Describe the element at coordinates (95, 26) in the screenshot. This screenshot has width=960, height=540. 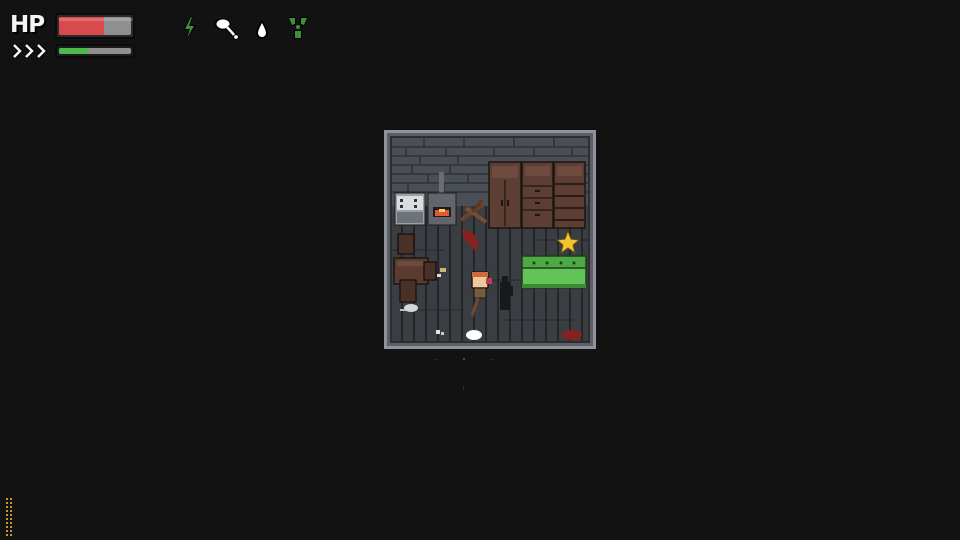
I see `hp-bar` at that location.